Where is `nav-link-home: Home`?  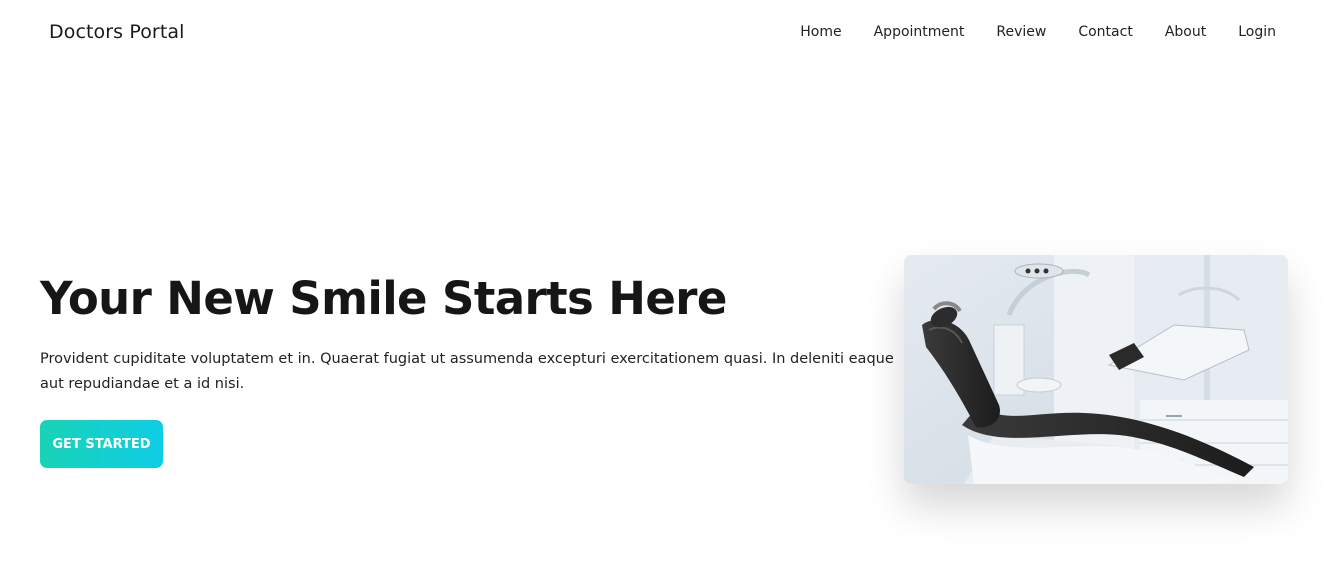
nav-link-home: Home is located at coordinates (820, 32).